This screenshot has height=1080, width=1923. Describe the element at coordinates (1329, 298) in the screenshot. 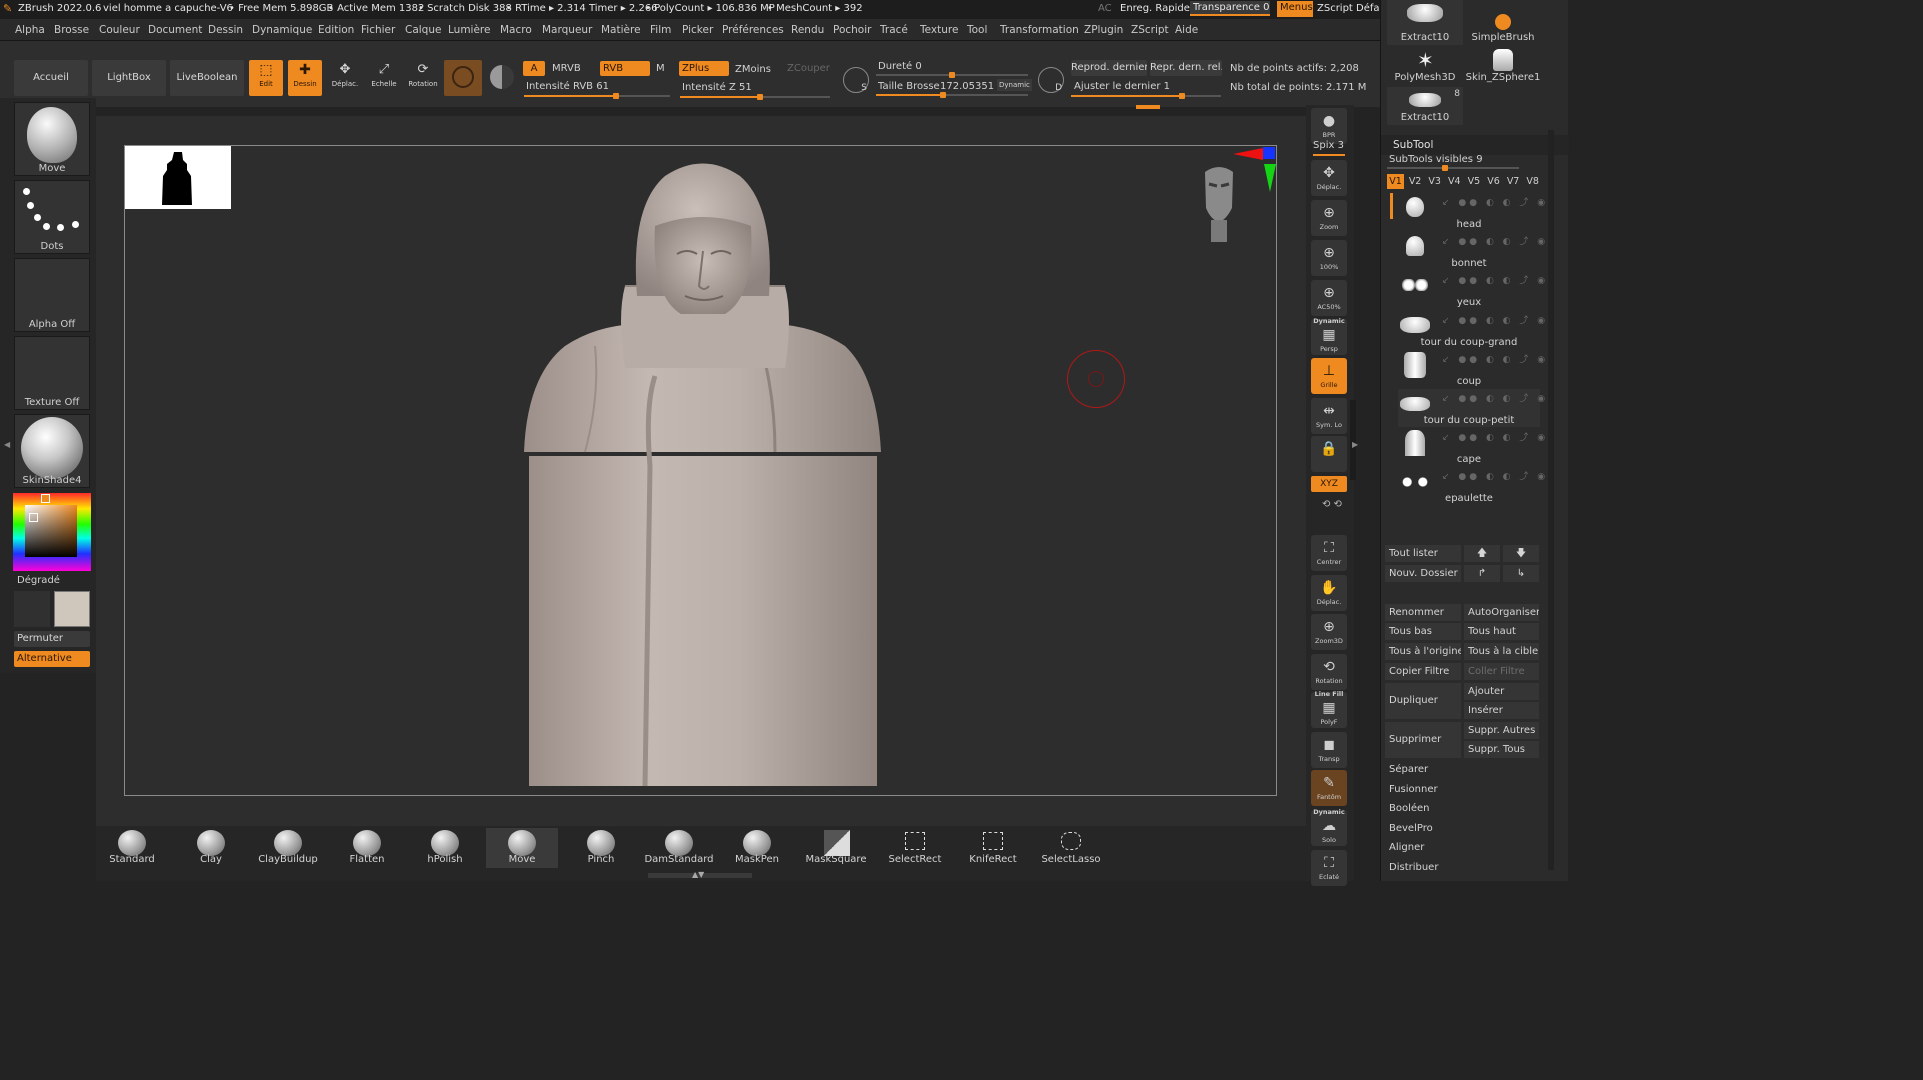

I see `ac50-tray-button: ⊕ AC50%` at that location.